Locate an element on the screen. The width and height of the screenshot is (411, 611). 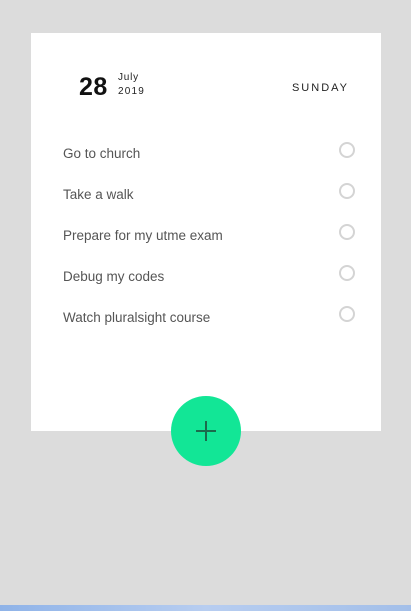
task-item: Take a walk is located at coordinates (209, 204).